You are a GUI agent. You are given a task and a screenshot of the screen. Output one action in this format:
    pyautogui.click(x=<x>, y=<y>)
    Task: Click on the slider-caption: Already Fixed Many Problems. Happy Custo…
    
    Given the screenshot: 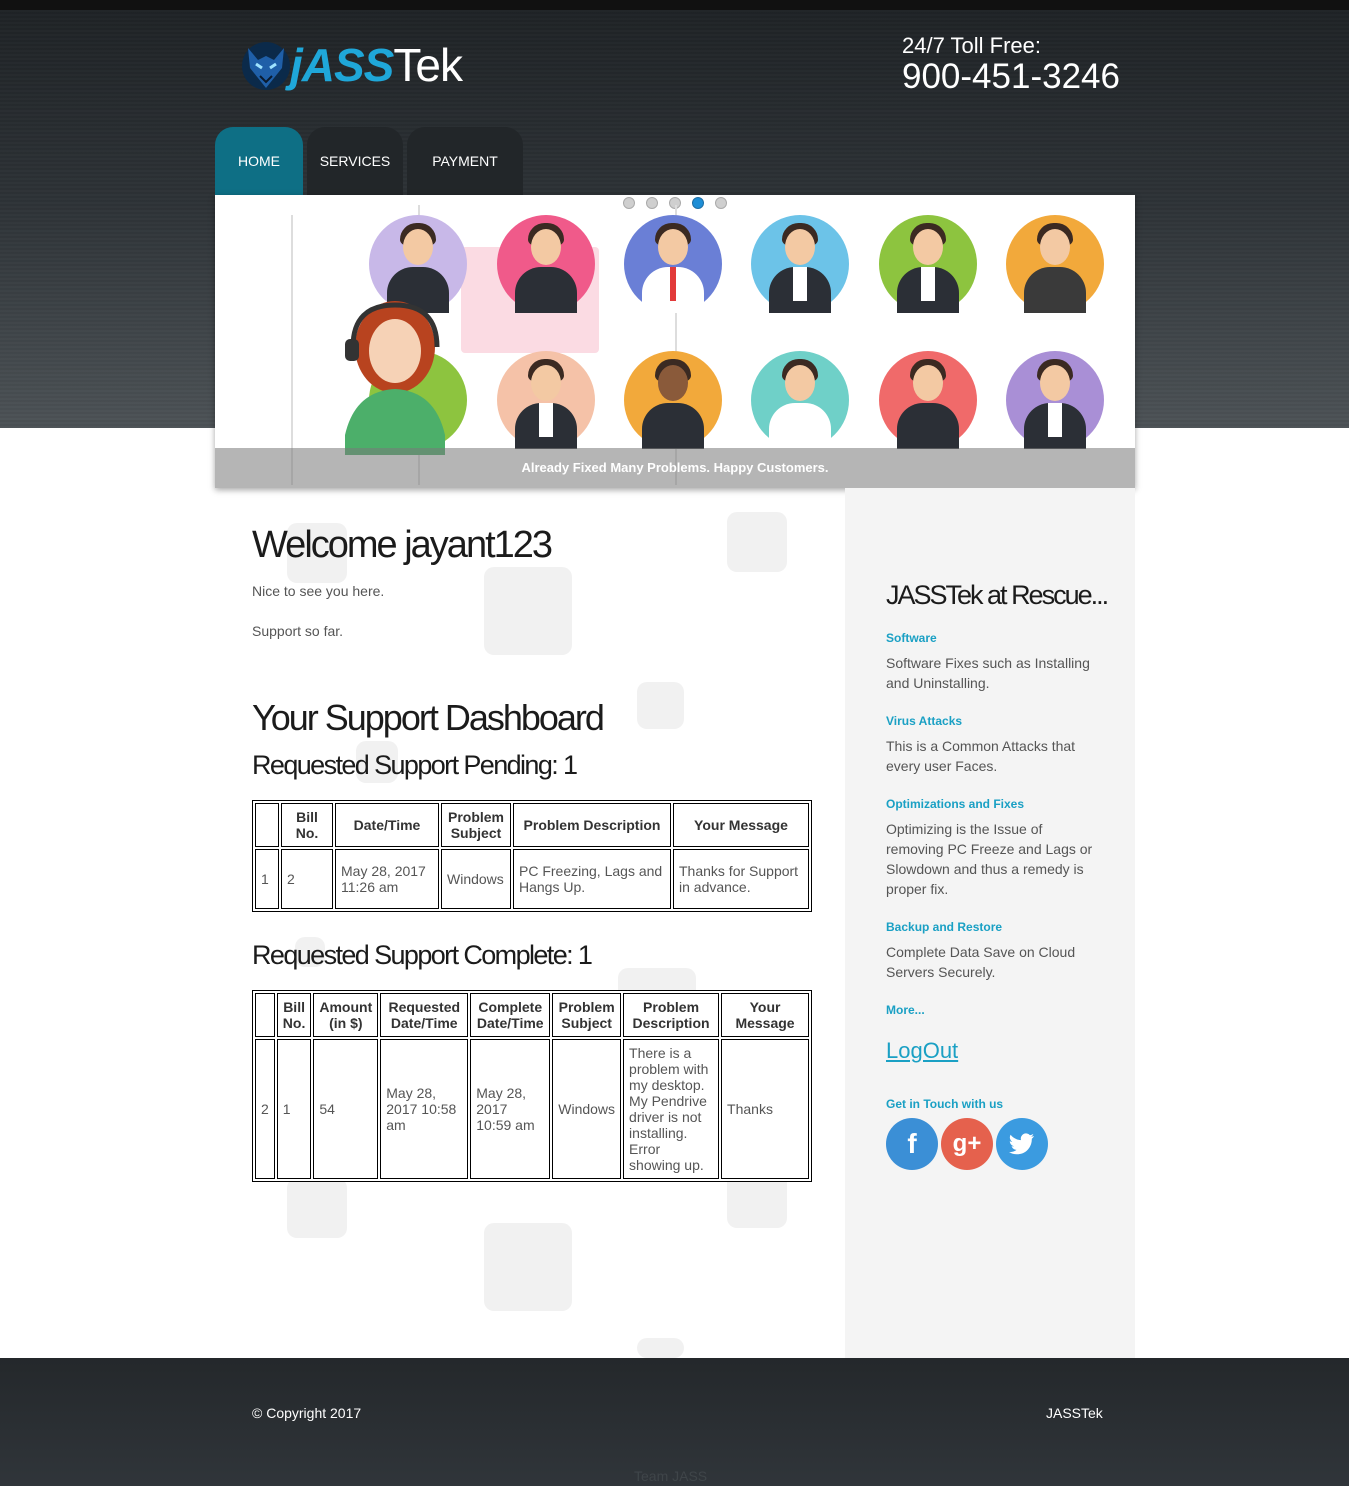 What is the action you would take?
    pyautogui.click(x=675, y=468)
    